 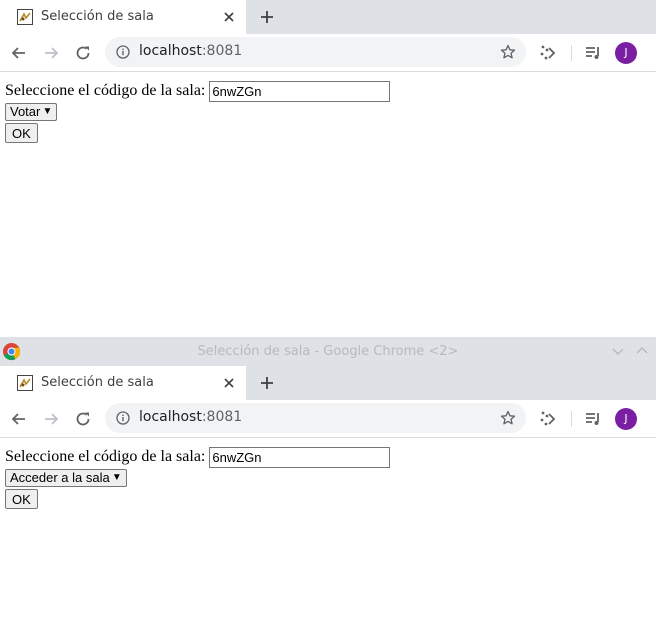 I want to click on window-titlebar: Selección de sala - Google Chrome <2>, so click(x=328, y=351).